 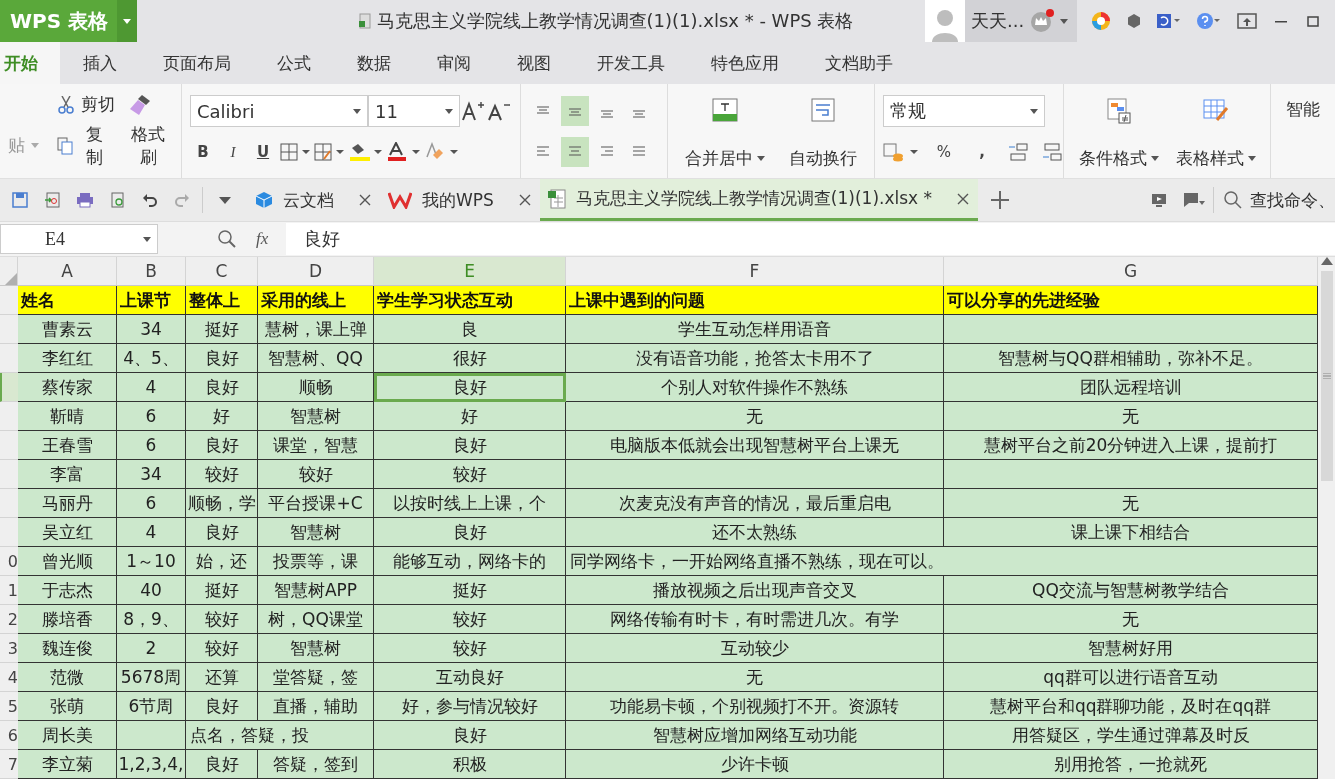 What do you see at coordinates (262, 239) in the screenshot?
I see `insert-function-button: fx` at bounding box center [262, 239].